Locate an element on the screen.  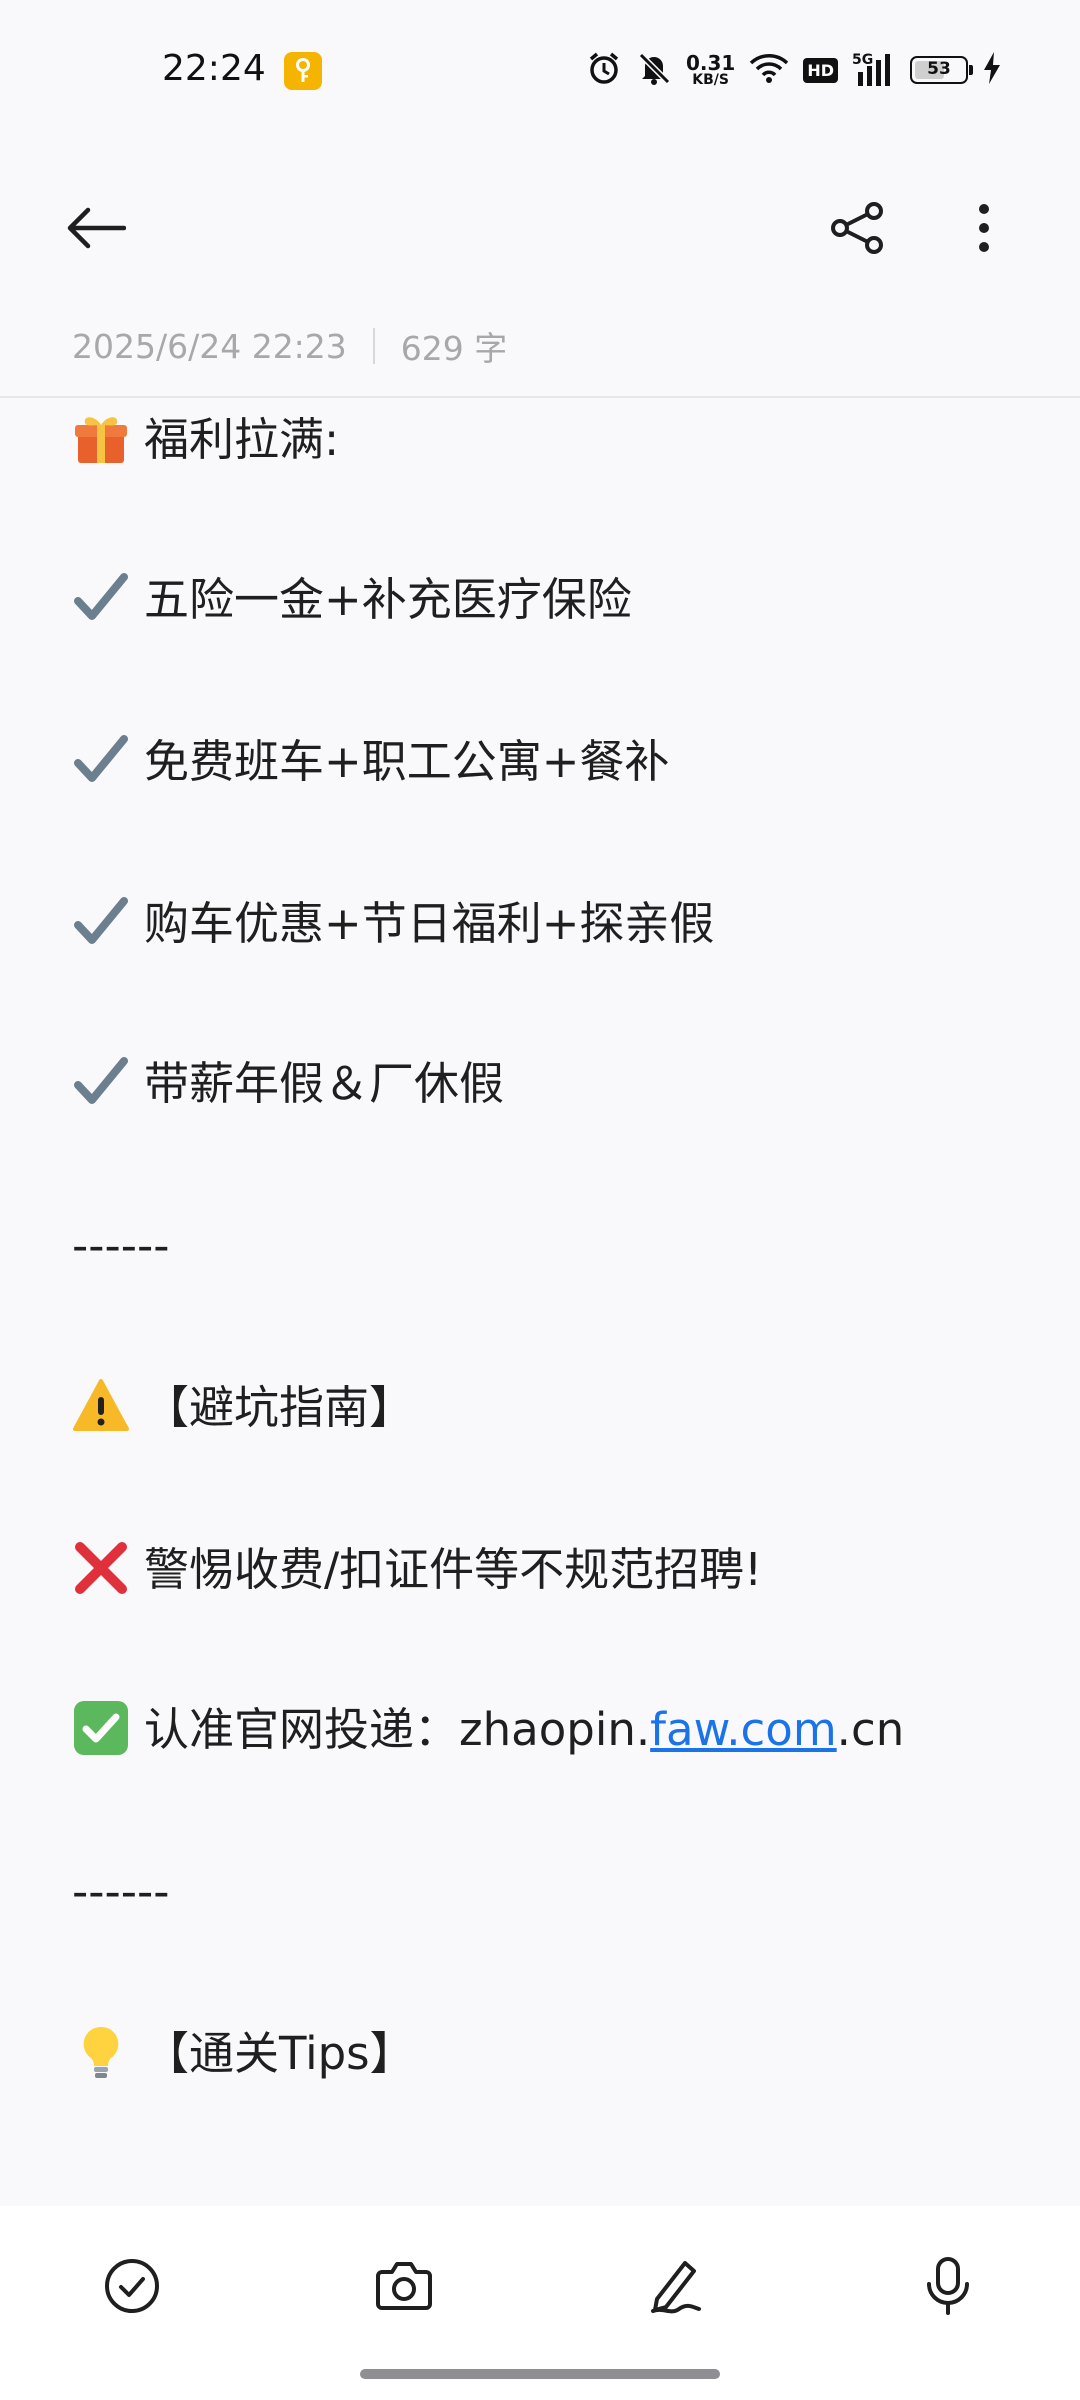
bottom-toolbar is located at coordinates (540, 2303).